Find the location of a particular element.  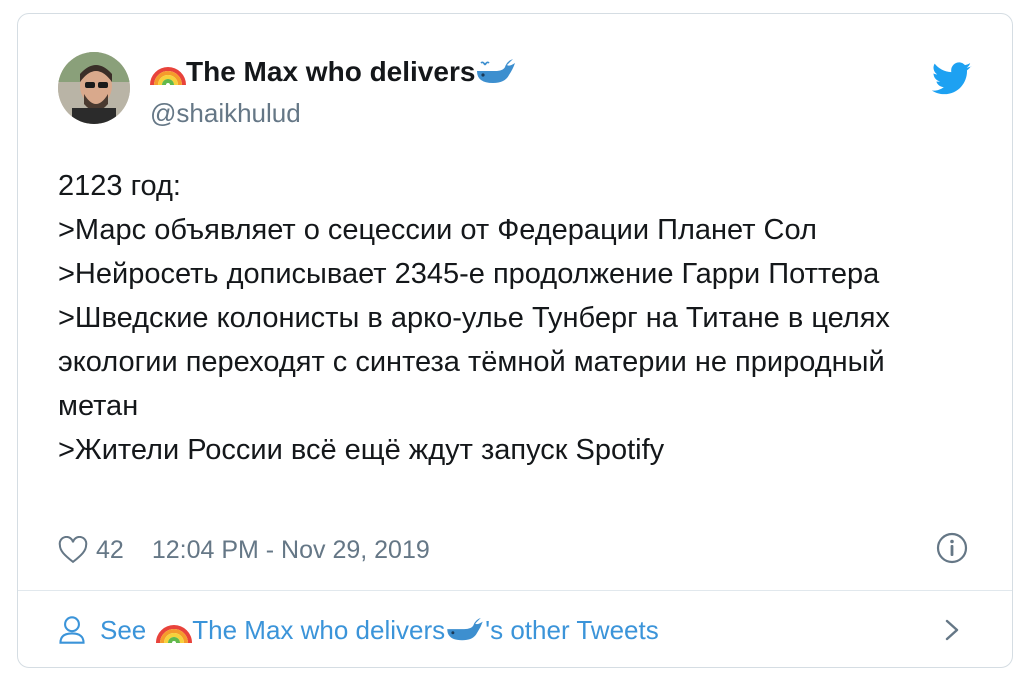

info-icon is located at coordinates (952, 548).